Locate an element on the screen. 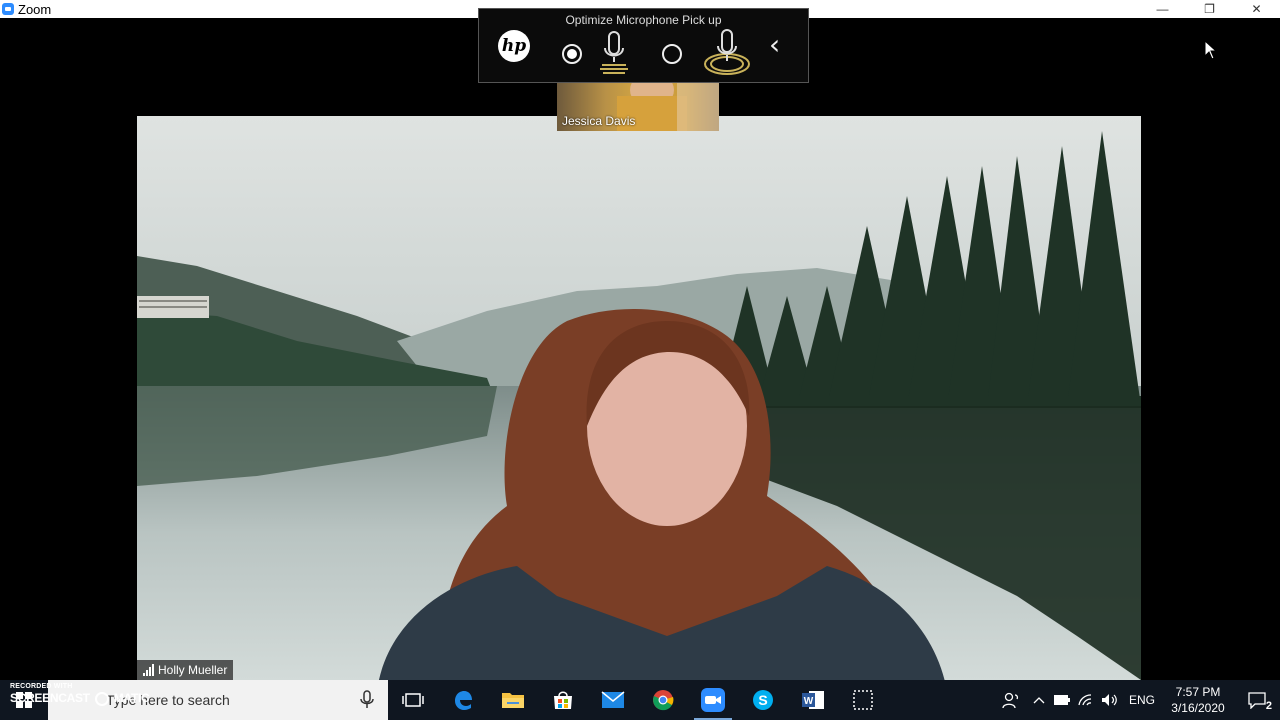  directional-mic-radio is located at coordinates (572, 54).